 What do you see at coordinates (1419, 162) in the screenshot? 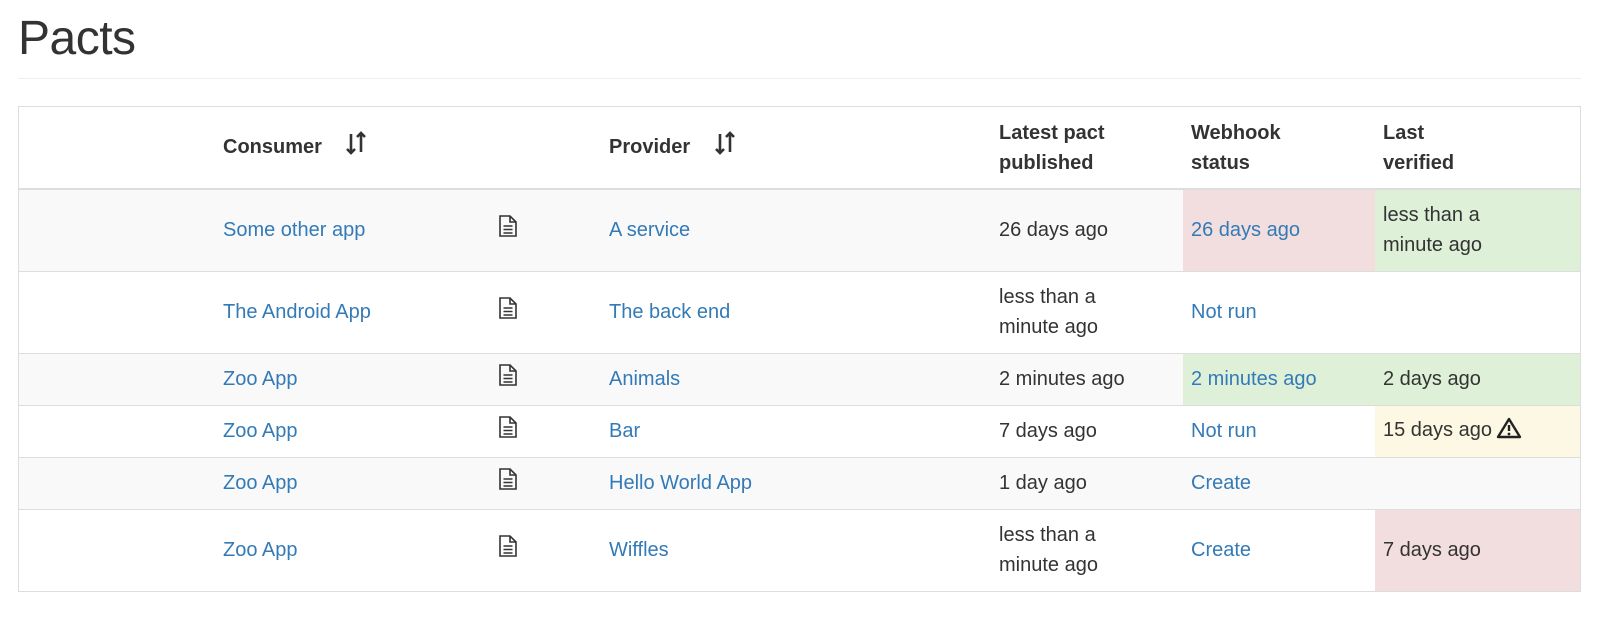
I see `header-verified-line2: verified` at bounding box center [1419, 162].